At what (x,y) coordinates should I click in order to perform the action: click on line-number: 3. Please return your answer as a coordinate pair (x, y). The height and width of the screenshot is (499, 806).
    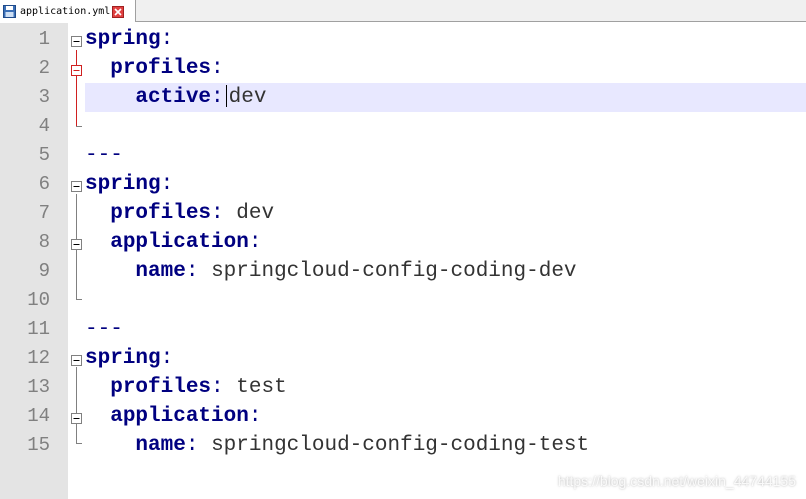
    Looking at the image, I should click on (44, 97).